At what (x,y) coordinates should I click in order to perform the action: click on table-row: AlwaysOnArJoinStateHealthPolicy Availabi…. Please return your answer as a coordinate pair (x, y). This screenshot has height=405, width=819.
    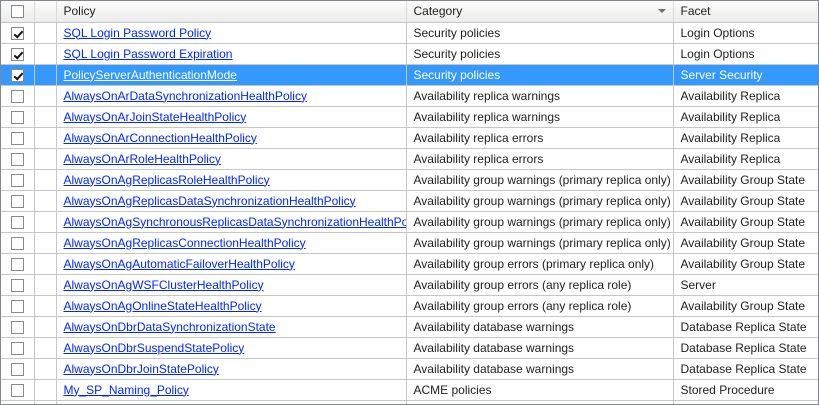
    Looking at the image, I should click on (409, 116).